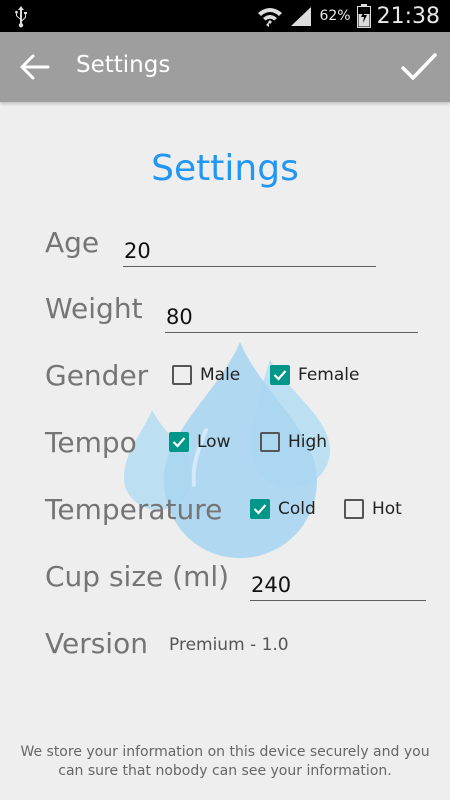  I want to click on signal-icon, so click(301, 16).